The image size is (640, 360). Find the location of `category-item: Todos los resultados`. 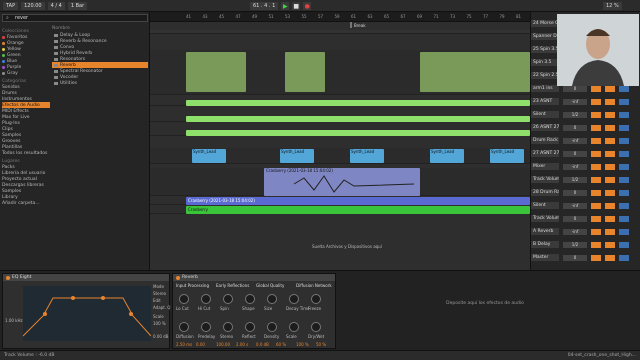

category-item: Todos los resultados is located at coordinates (26, 153).